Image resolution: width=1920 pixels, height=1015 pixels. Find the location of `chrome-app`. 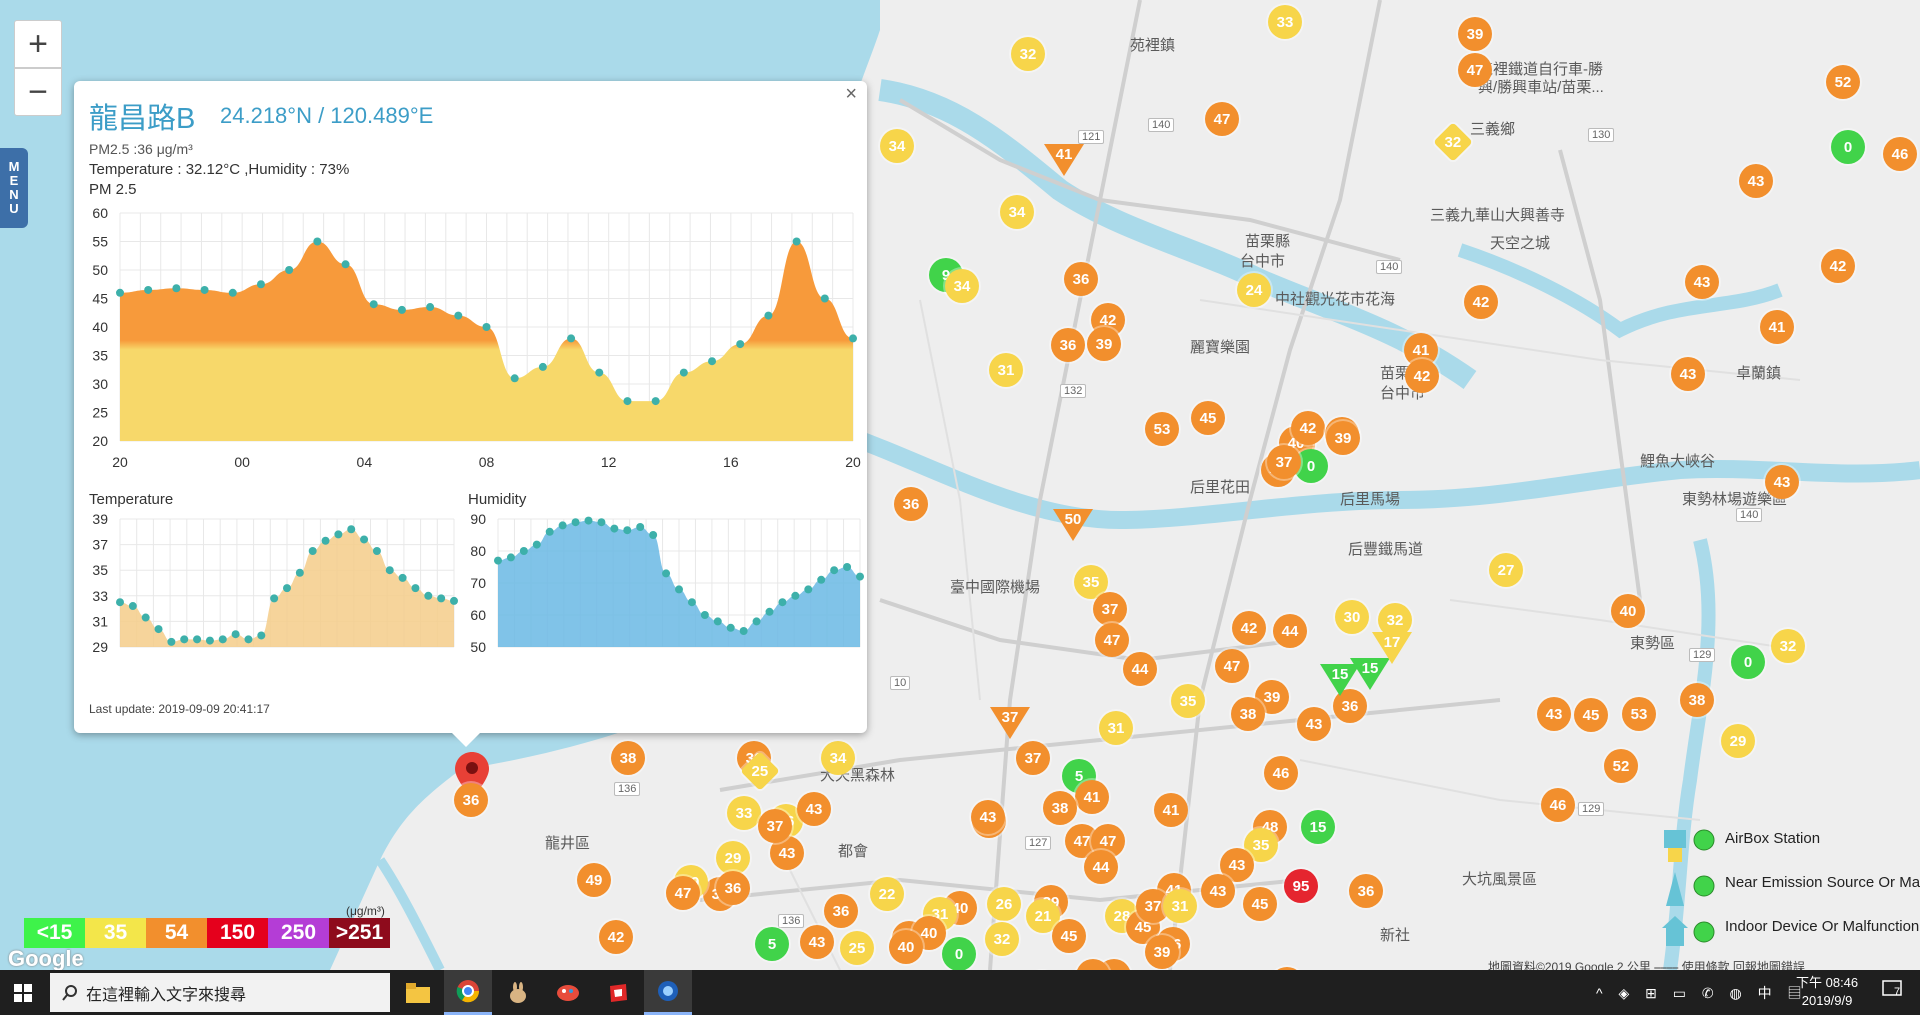

chrome-app is located at coordinates (468, 992).